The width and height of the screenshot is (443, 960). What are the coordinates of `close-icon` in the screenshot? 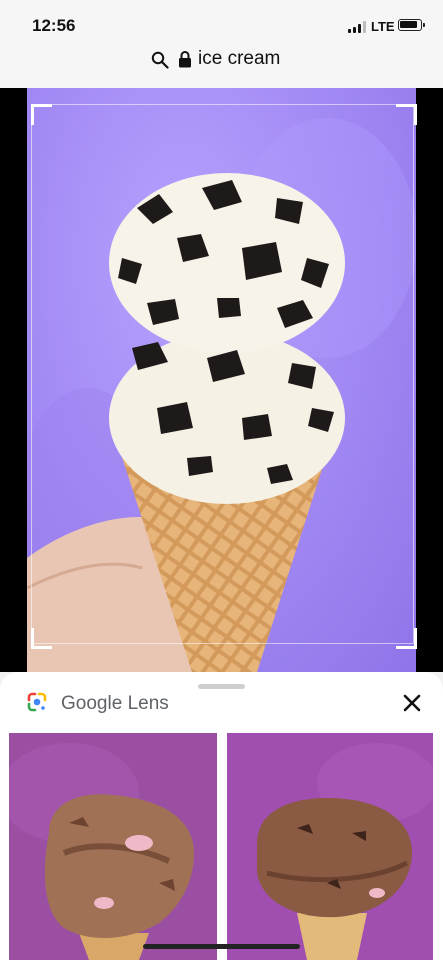 It's located at (412, 703).